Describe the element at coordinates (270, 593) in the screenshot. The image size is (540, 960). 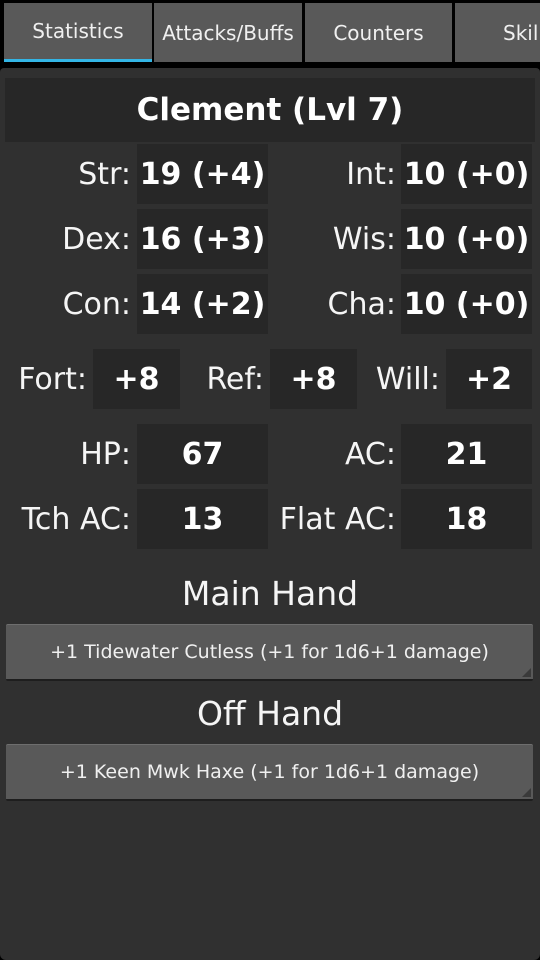
I see `main-hand-heading: Main Hand` at that location.